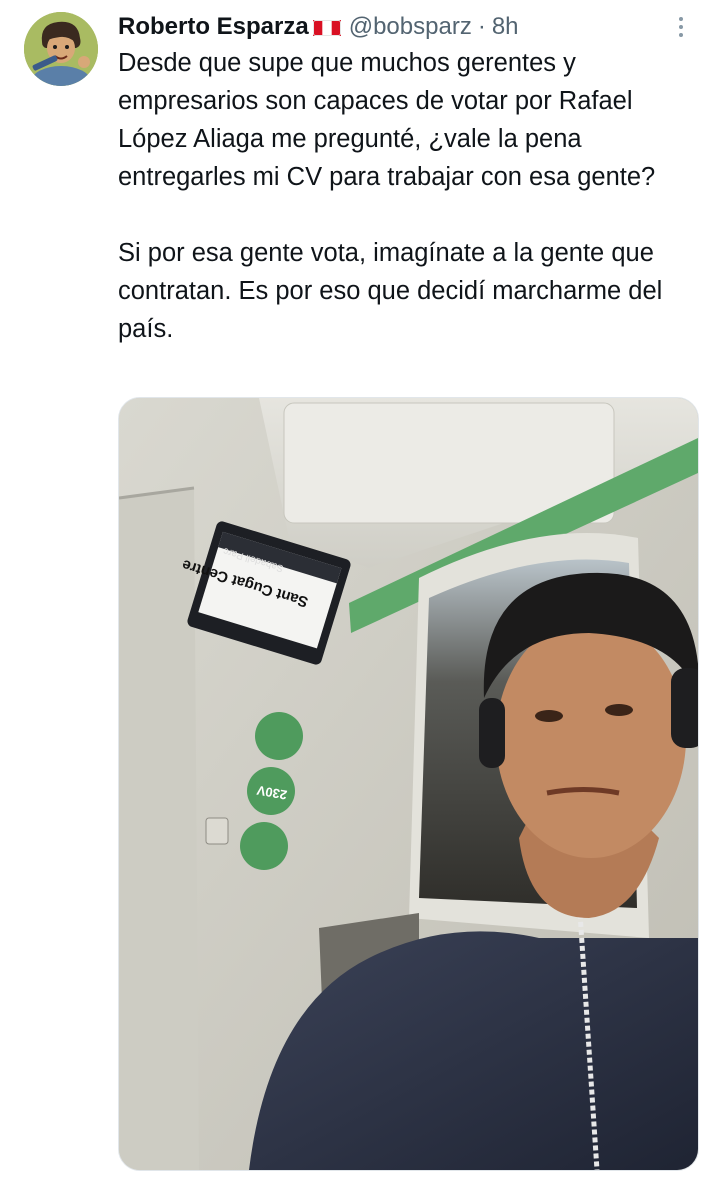 The image size is (719, 1178). I want to click on avatar, so click(61, 49).